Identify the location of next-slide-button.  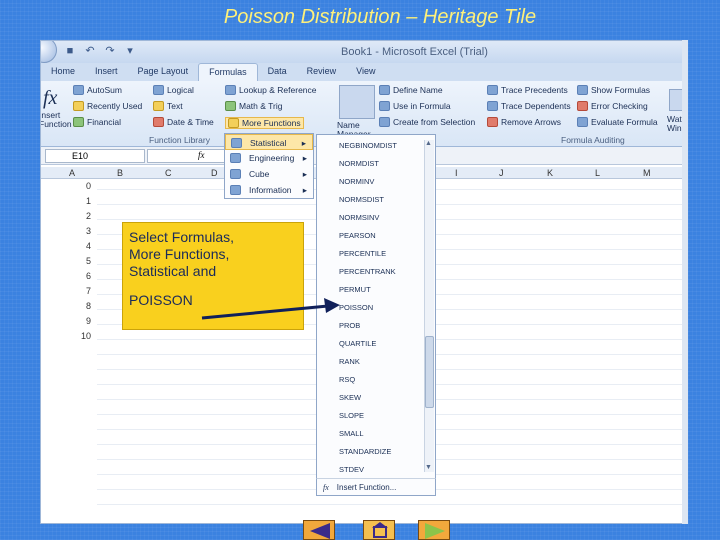
(434, 530).